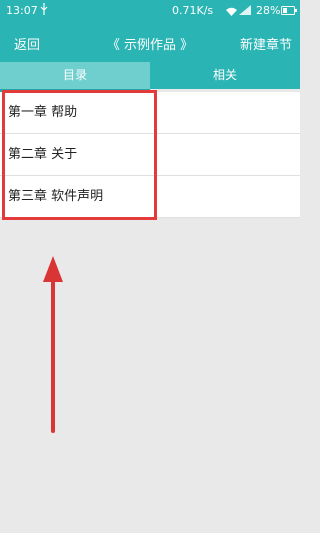 The height and width of the screenshot is (533, 320). What do you see at coordinates (44, 10) in the screenshot?
I see `usb-icon` at bounding box center [44, 10].